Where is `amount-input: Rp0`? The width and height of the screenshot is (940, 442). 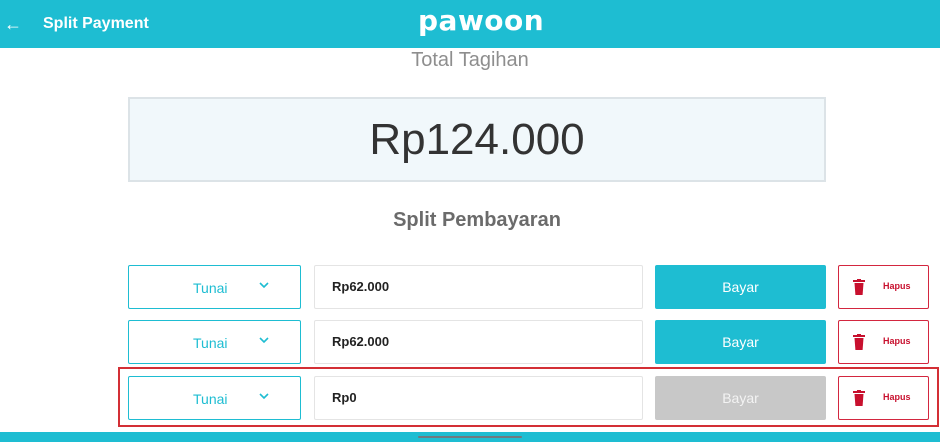 amount-input: Rp0 is located at coordinates (478, 398).